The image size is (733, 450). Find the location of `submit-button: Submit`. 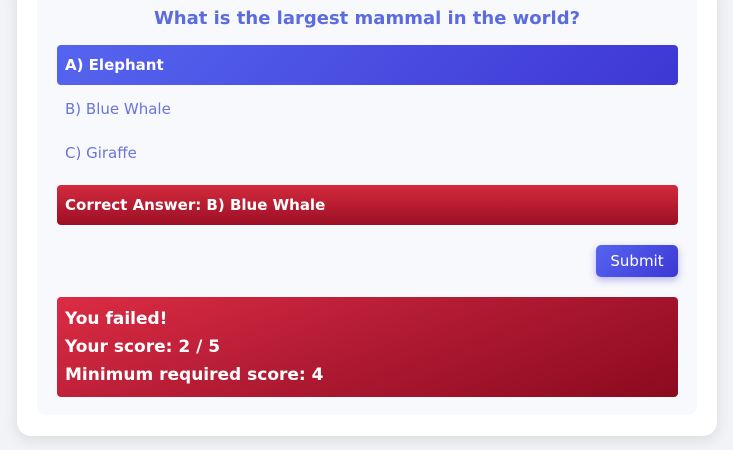

submit-button: Submit is located at coordinates (637, 261).